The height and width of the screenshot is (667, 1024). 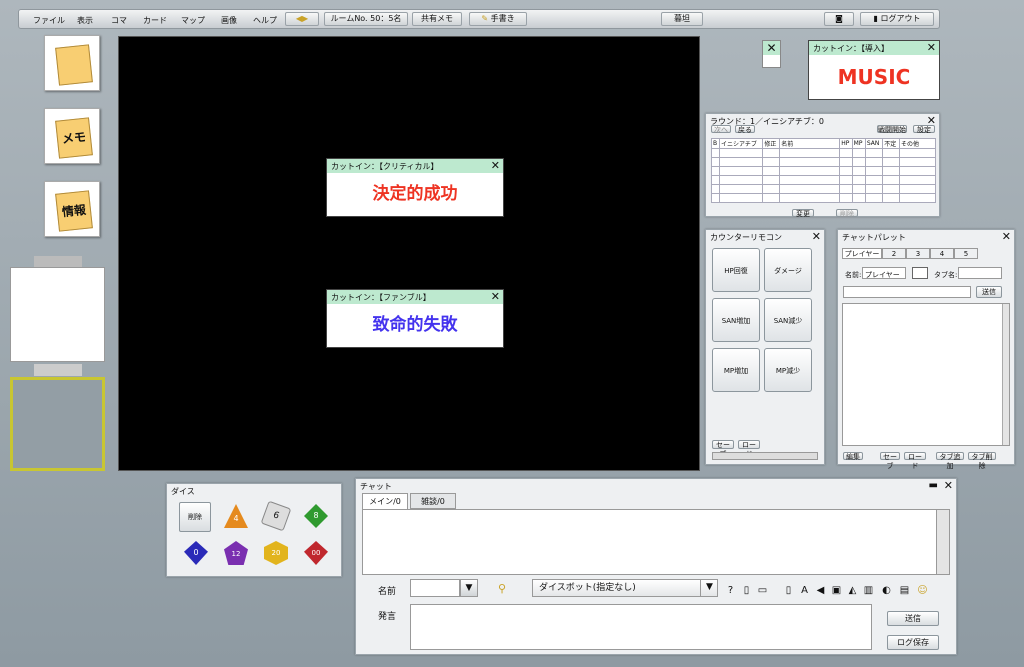 I want to click on help-icon: ?, so click(x=730, y=590).